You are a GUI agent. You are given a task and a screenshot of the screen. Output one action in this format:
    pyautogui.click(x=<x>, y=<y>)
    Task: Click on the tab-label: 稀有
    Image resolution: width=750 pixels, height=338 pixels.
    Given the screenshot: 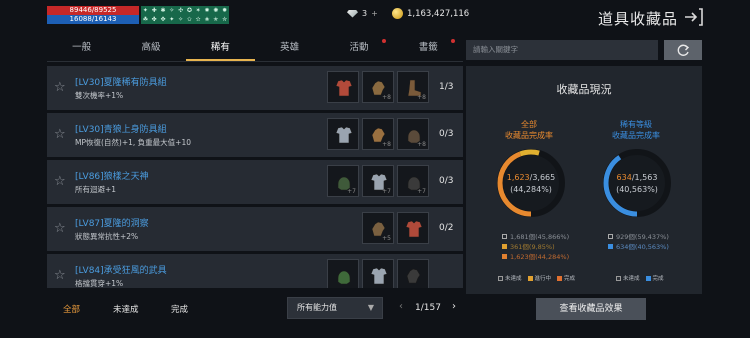 What is the action you would take?
    pyautogui.click(x=220, y=47)
    